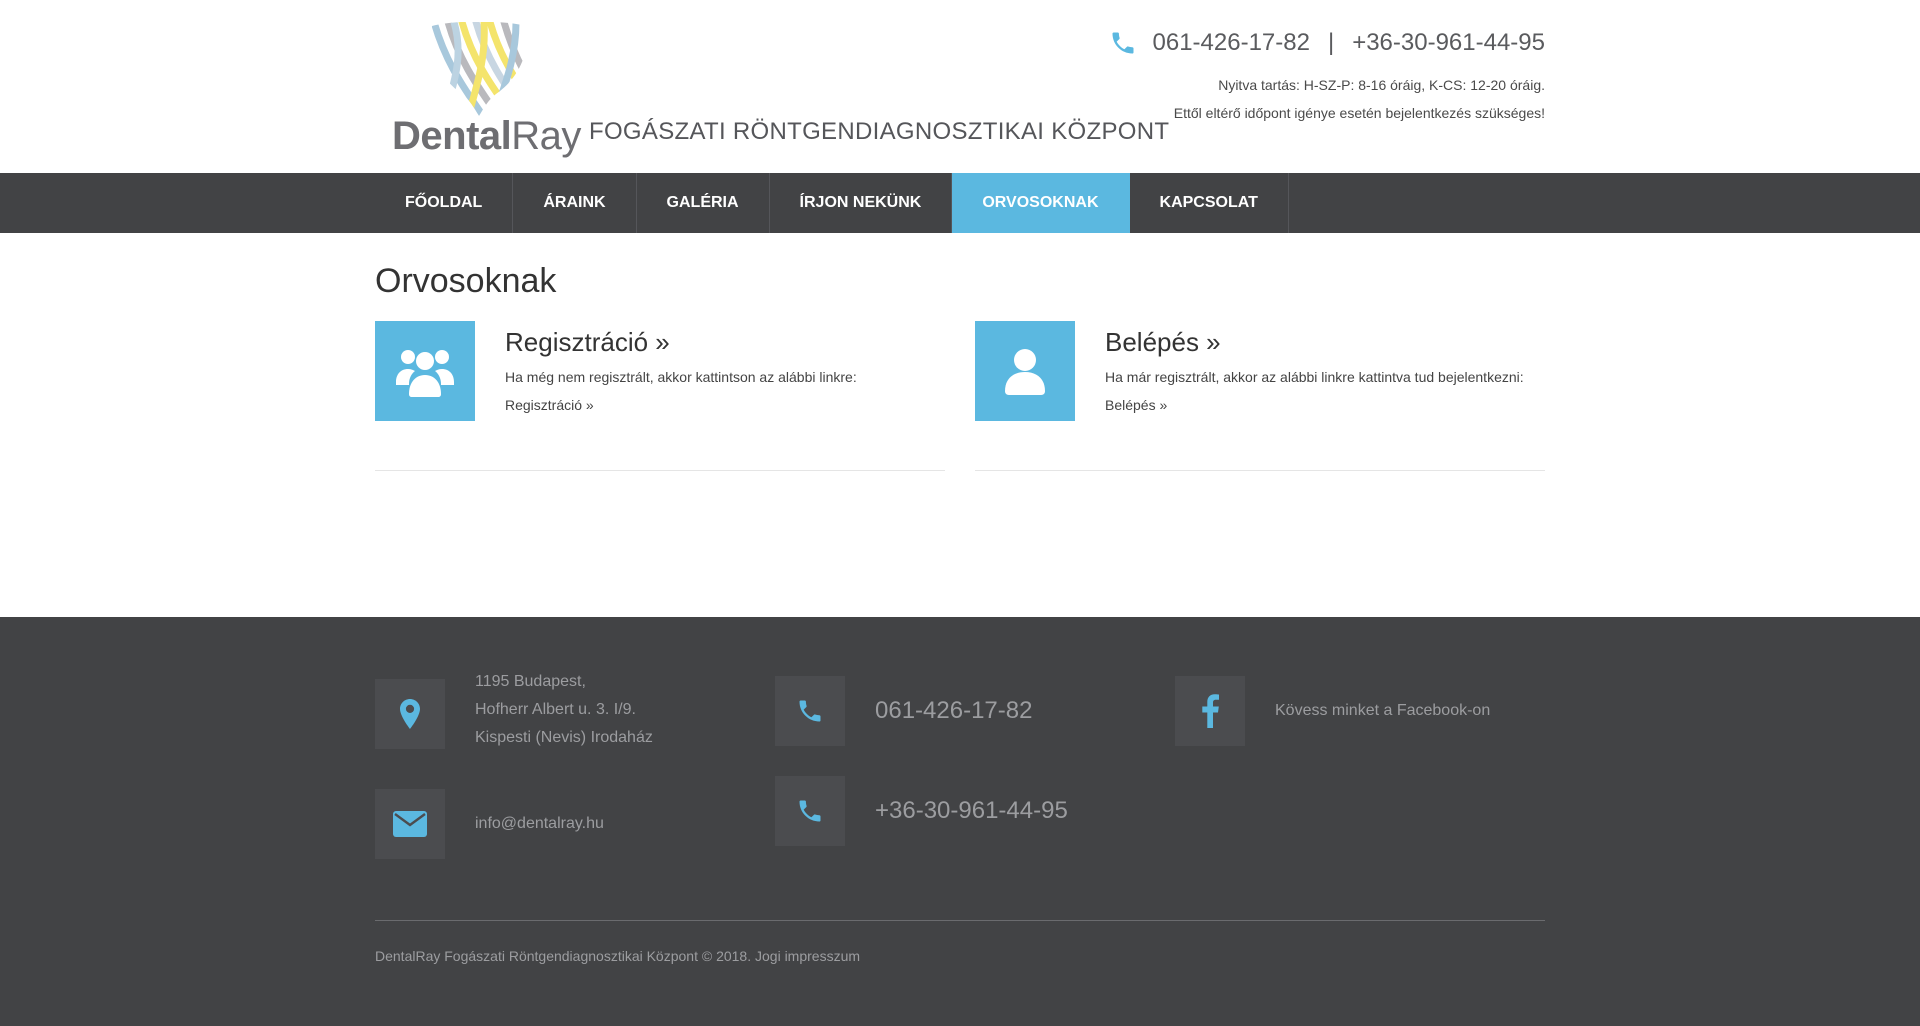 The width and height of the screenshot is (1920, 1026). What do you see at coordinates (960, 920) in the screenshot?
I see `footer-divider` at bounding box center [960, 920].